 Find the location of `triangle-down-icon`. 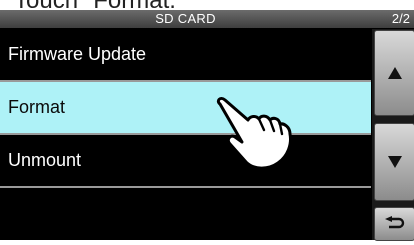

triangle-down-icon is located at coordinates (394, 162).